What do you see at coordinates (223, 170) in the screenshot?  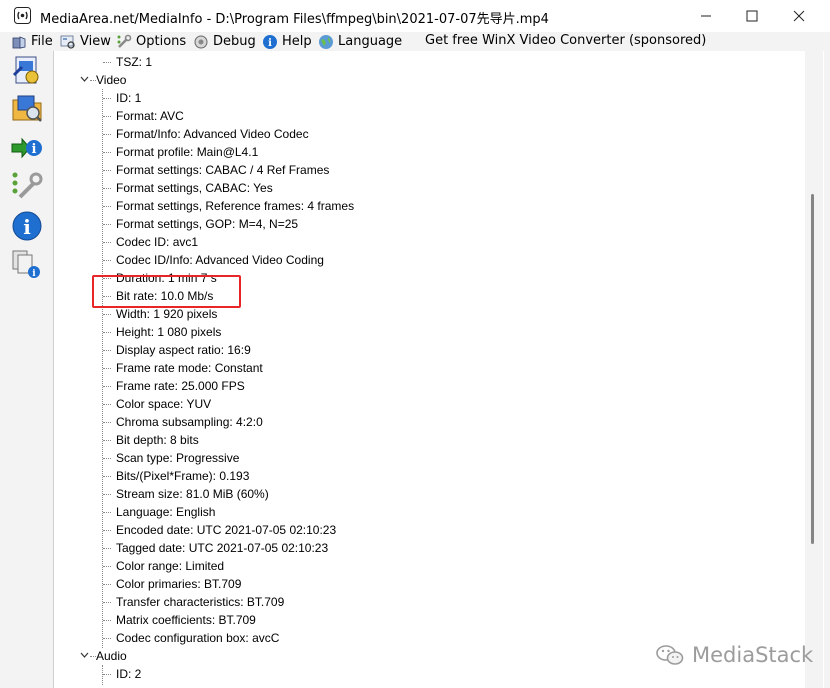 I see `tree-item-label: Format settings: CABAC / 4 Ref Frames` at bounding box center [223, 170].